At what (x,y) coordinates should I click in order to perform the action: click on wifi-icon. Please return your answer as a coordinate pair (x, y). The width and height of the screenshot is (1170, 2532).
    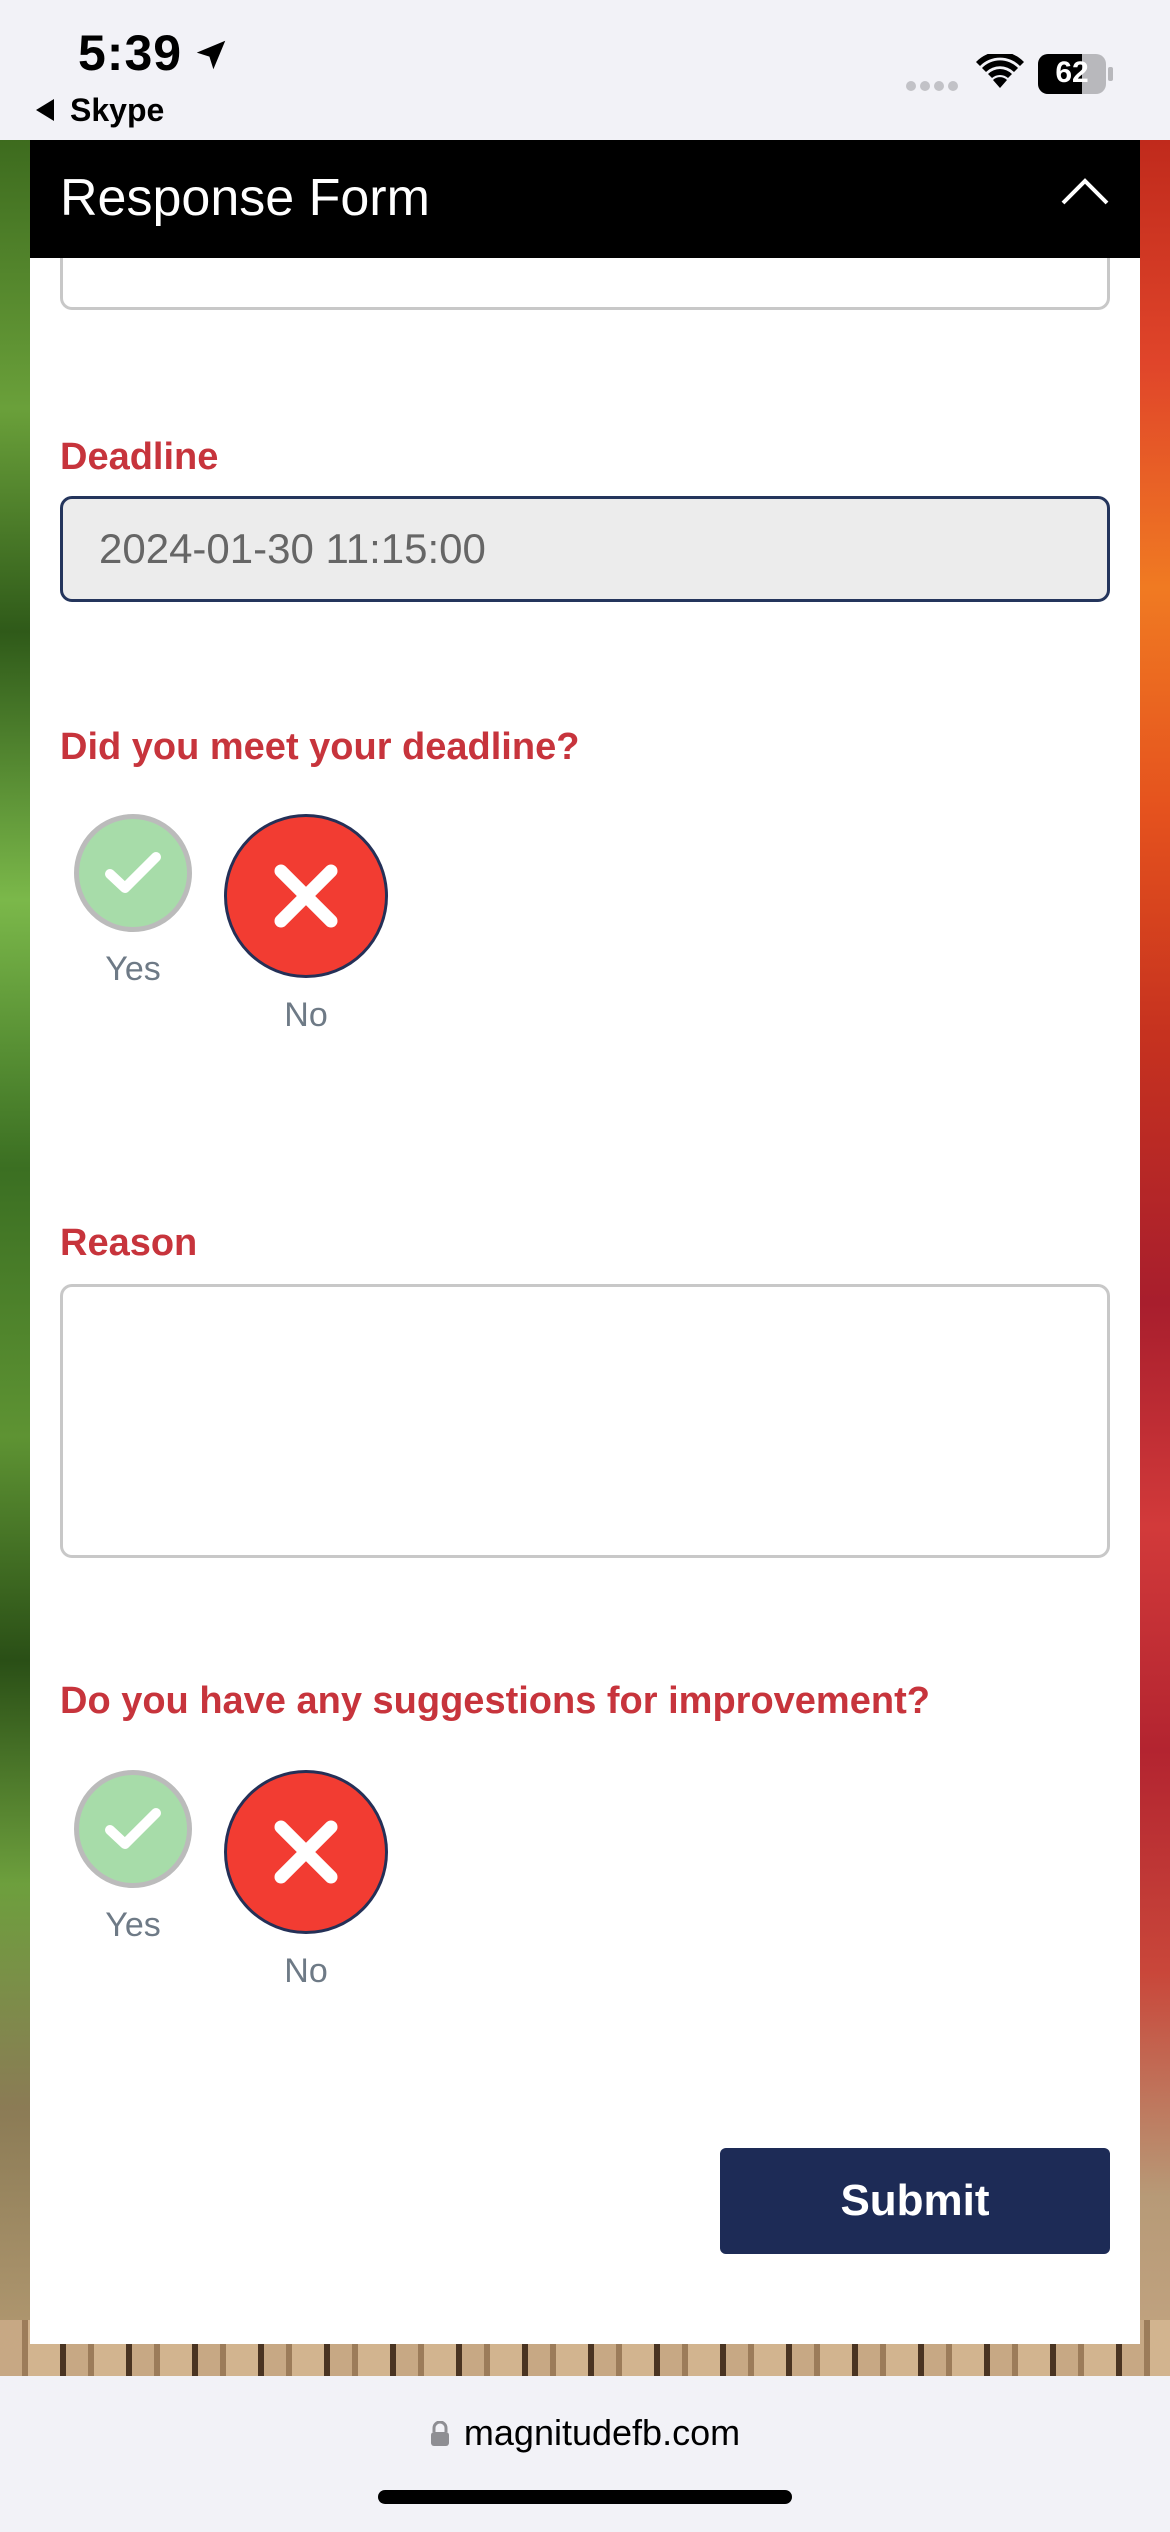
    Looking at the image, I should click on (1000, 71).